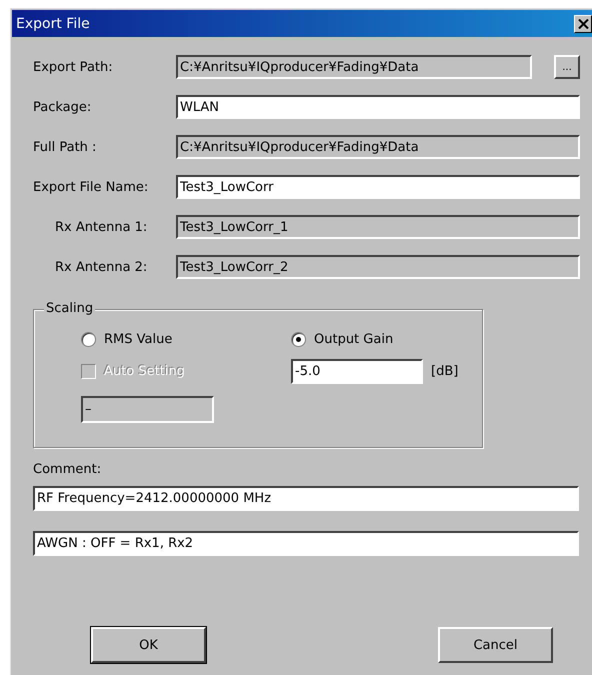  I want to click on field-label: Rx Antenna 2:, so click(101, 267).